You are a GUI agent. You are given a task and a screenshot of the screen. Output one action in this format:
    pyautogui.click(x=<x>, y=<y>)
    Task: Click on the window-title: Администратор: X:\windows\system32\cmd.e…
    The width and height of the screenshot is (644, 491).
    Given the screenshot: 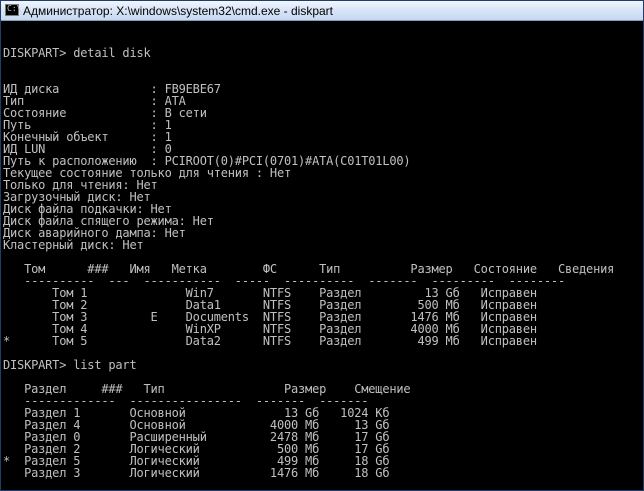 What is the action you would take?
    pyautogui.click(x=178, y=11)
    